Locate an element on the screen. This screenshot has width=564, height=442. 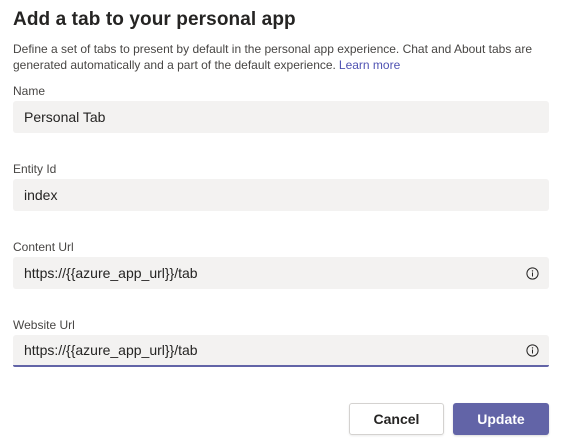
entity-id-field: index is located at coordinates (281, 195).